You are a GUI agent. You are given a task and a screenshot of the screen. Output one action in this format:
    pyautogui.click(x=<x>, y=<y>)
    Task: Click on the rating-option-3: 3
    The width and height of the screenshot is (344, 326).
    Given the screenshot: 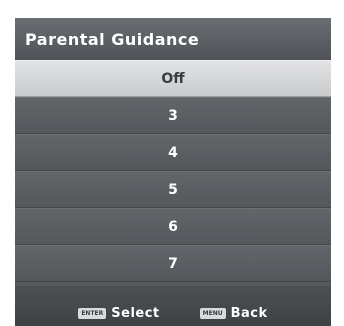 What is the action you would take?
    pyautogui.click(x=173, y=115)
    